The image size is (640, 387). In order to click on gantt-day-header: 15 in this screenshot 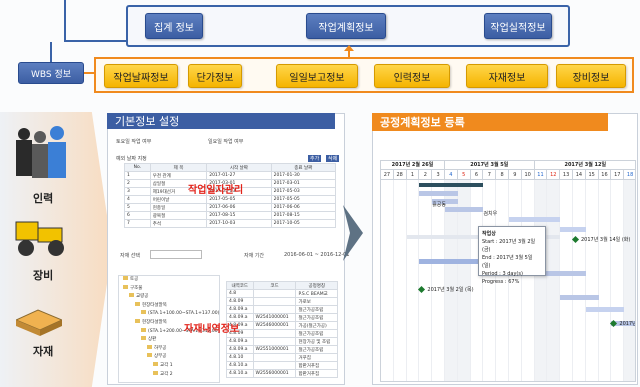, I will do `click(592, 175)`.